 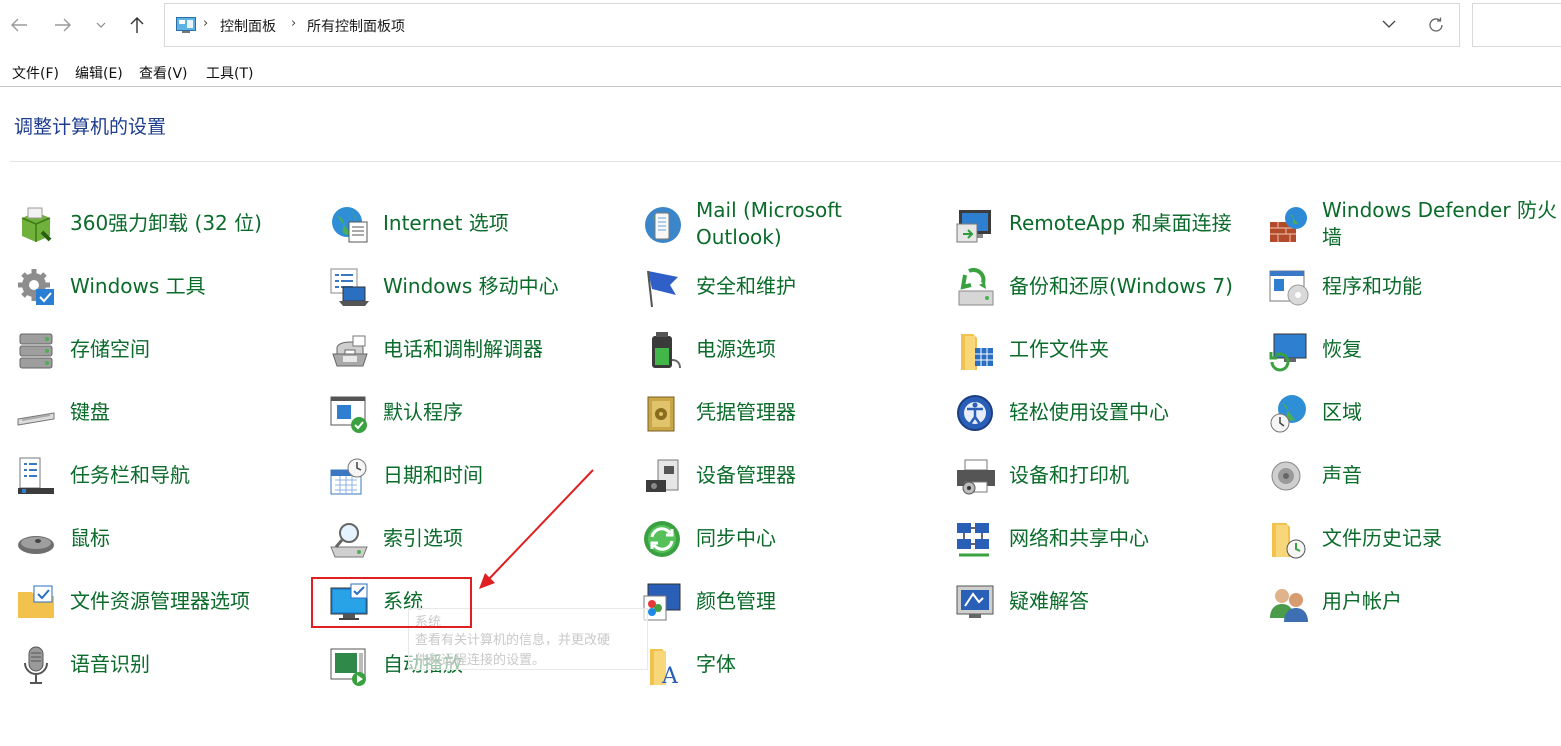 I want to click on region-globe-icon, so click(x=1289, y=414).